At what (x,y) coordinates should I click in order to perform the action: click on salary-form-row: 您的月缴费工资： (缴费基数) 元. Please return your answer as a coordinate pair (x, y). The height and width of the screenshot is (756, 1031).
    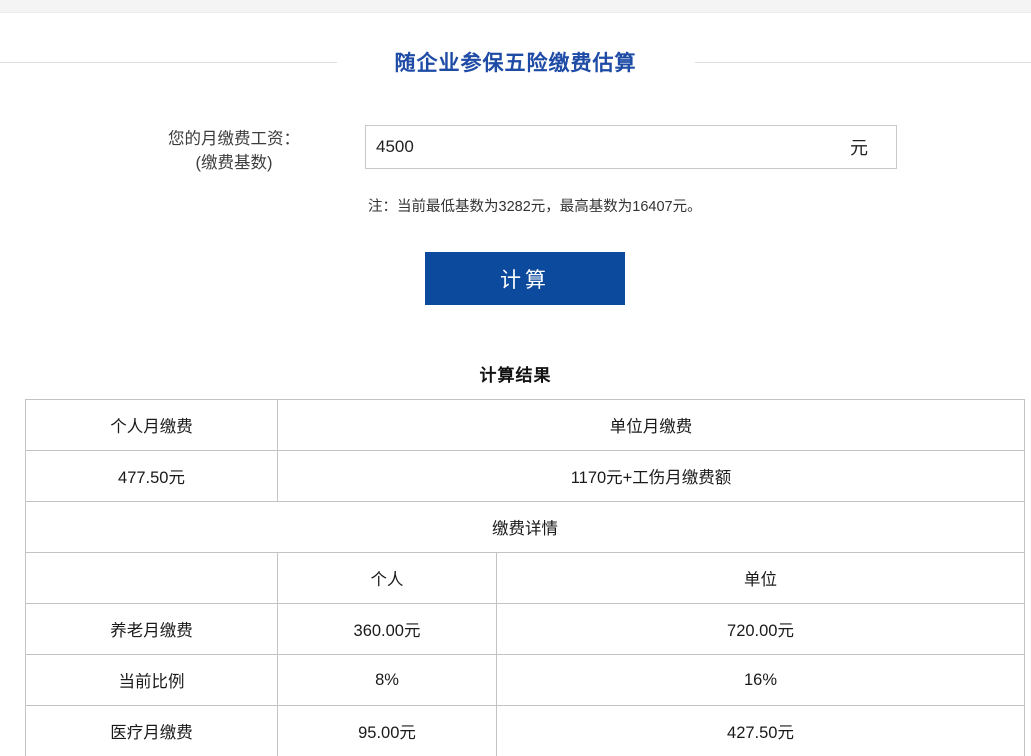
    Looking at the image, I should click on (515, 150).